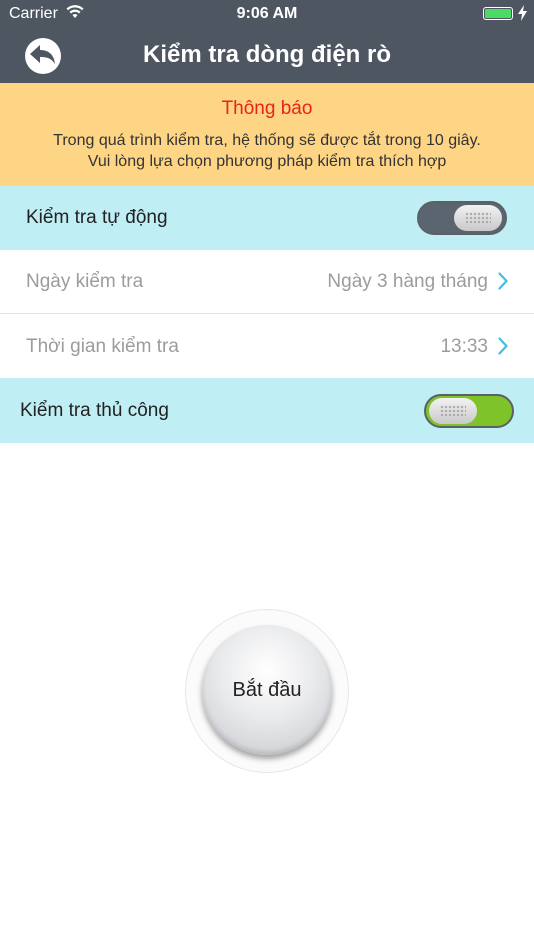 The width and height of the screenshot is (534, 950). What do you see at coordinates (267, 108) in the screenshot?
I see `notice-title: Thông báo` at bounding box center [267, 108].